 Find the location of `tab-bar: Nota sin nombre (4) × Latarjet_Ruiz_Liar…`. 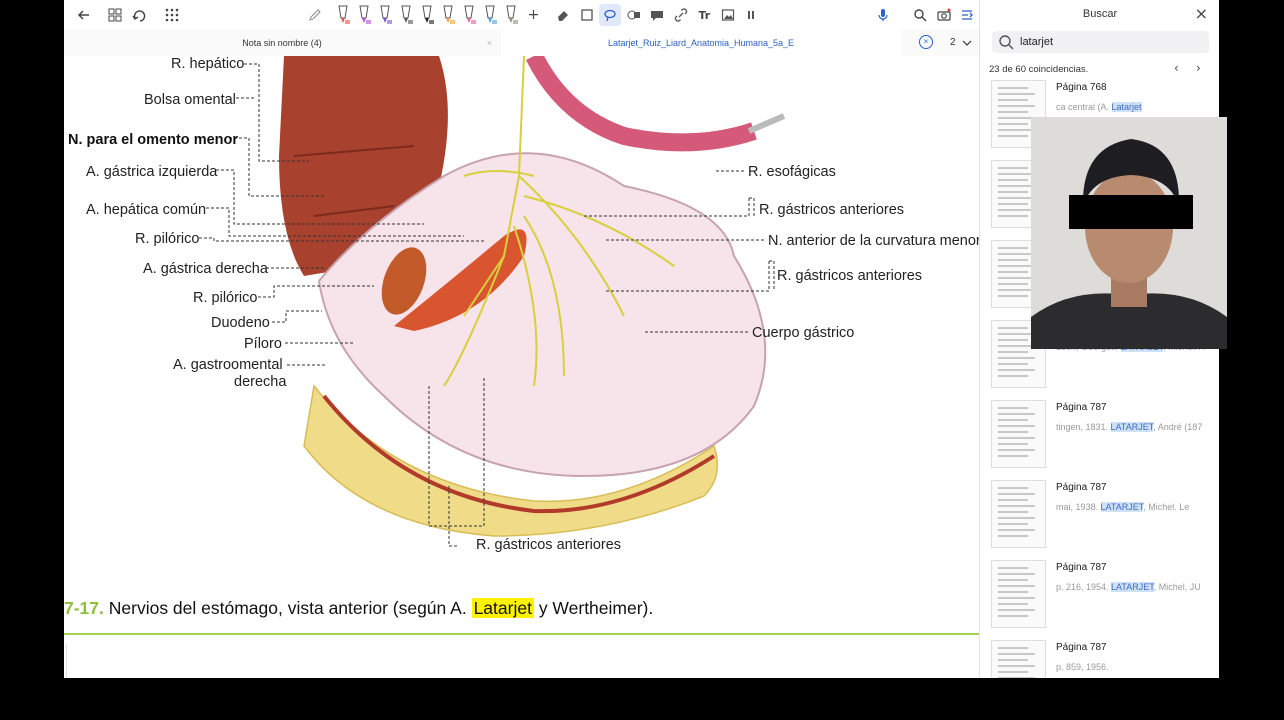

tab-bar: Nota sin nombre (4) × Latarjet_Ruiz_Liar… is located at coordinates (521, 43).